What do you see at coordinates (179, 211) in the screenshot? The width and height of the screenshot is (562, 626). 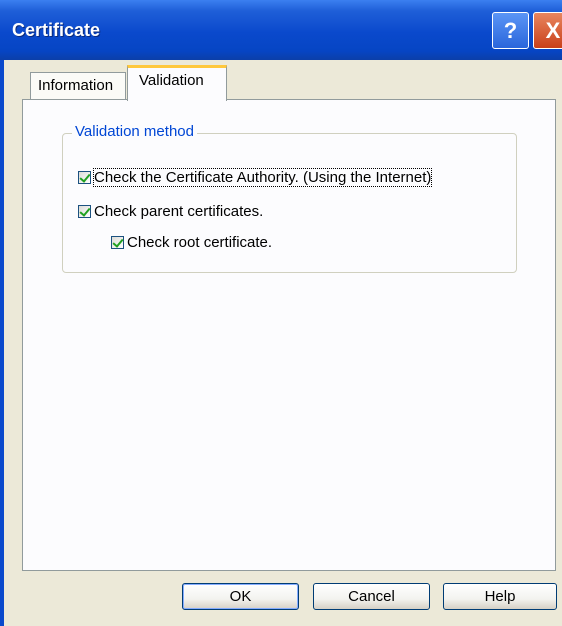 I see `checkbox-label: Check parent certificates.` at bounding box center [179, 211].